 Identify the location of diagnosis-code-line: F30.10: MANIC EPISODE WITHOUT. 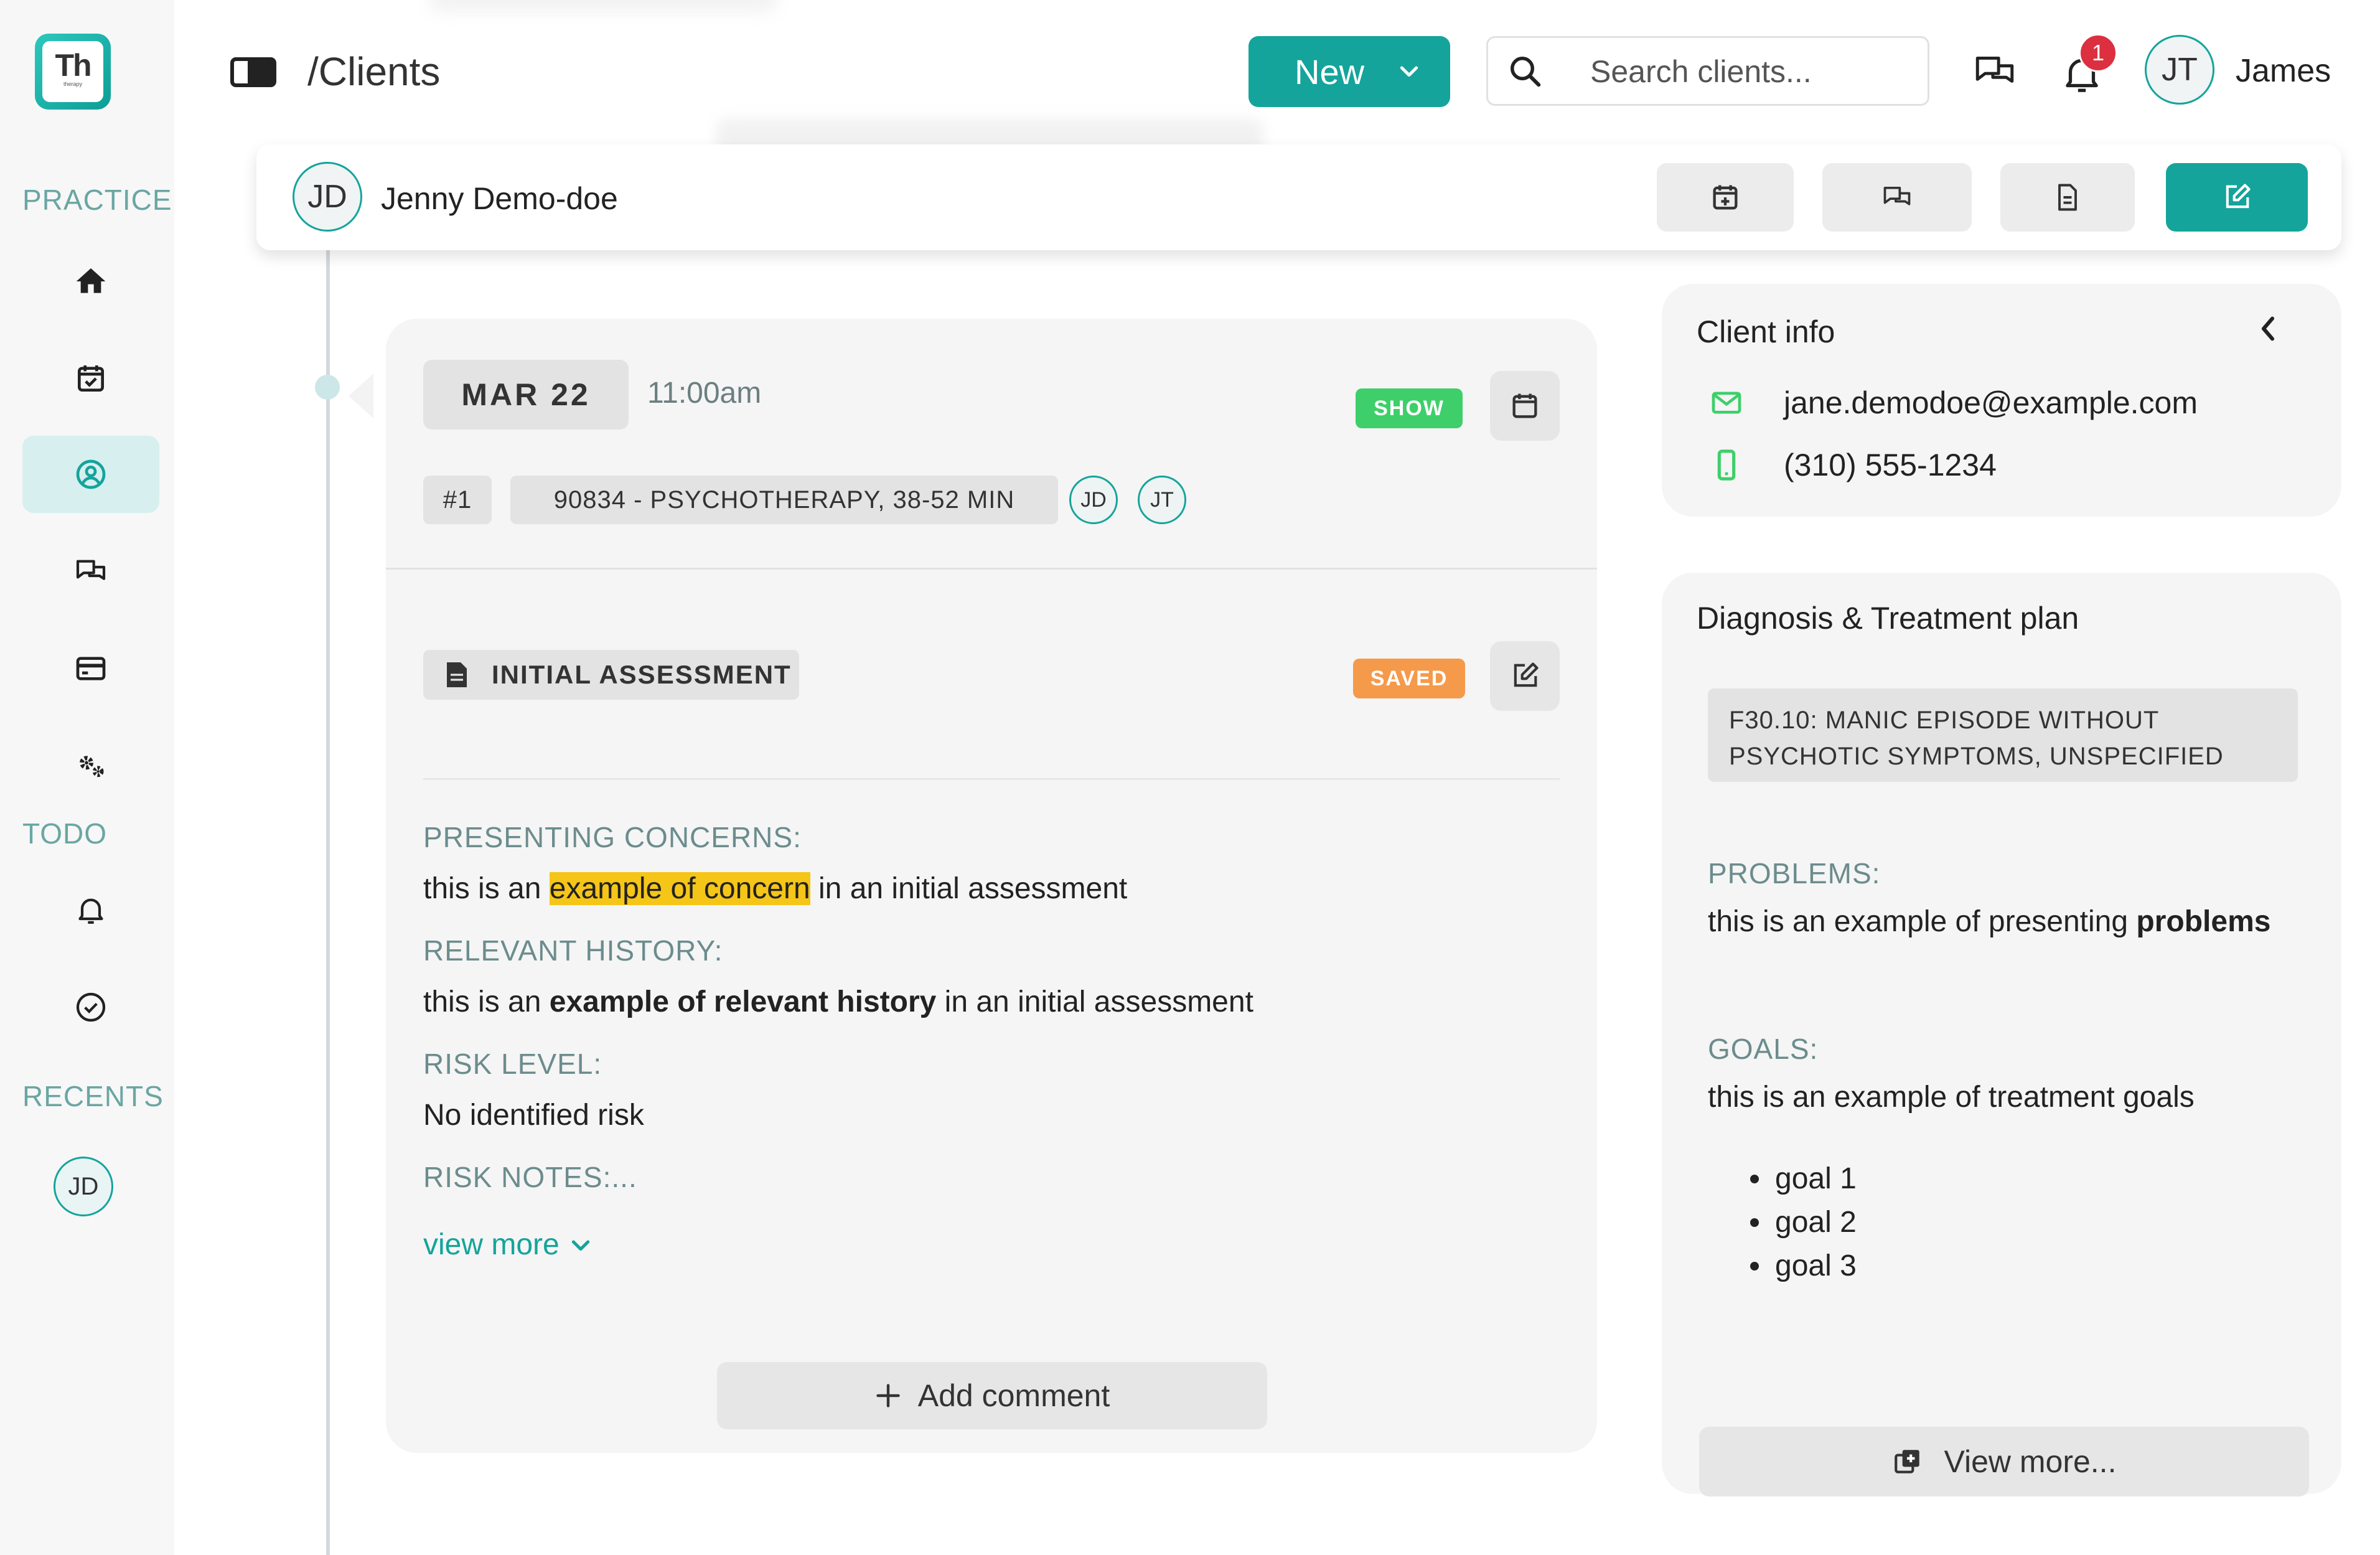
(1945, 721).